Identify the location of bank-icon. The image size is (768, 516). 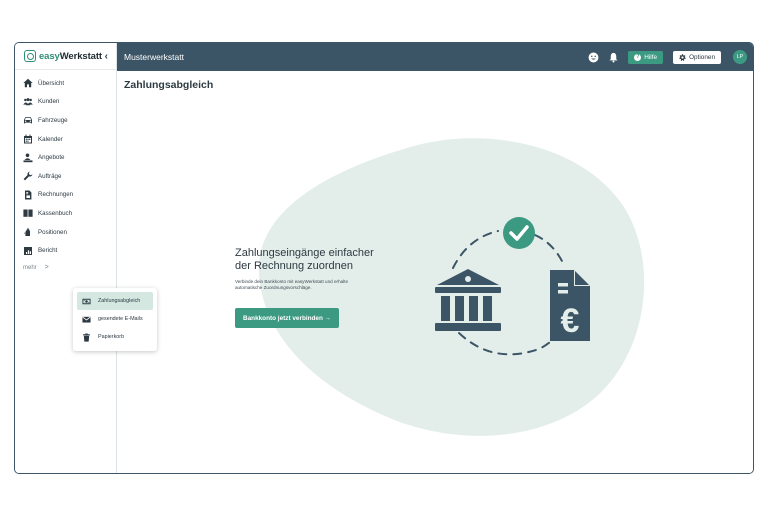
(468, 300).